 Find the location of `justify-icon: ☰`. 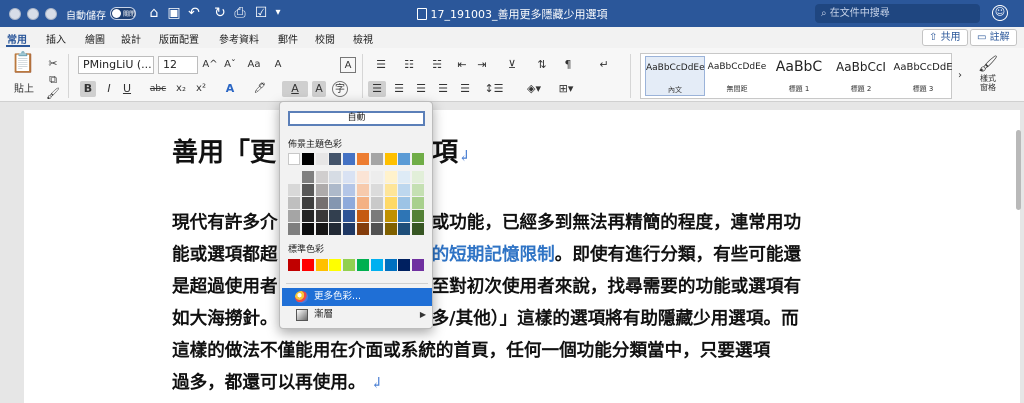

justify-icon: ☰ is located at coordinates (443, 89).